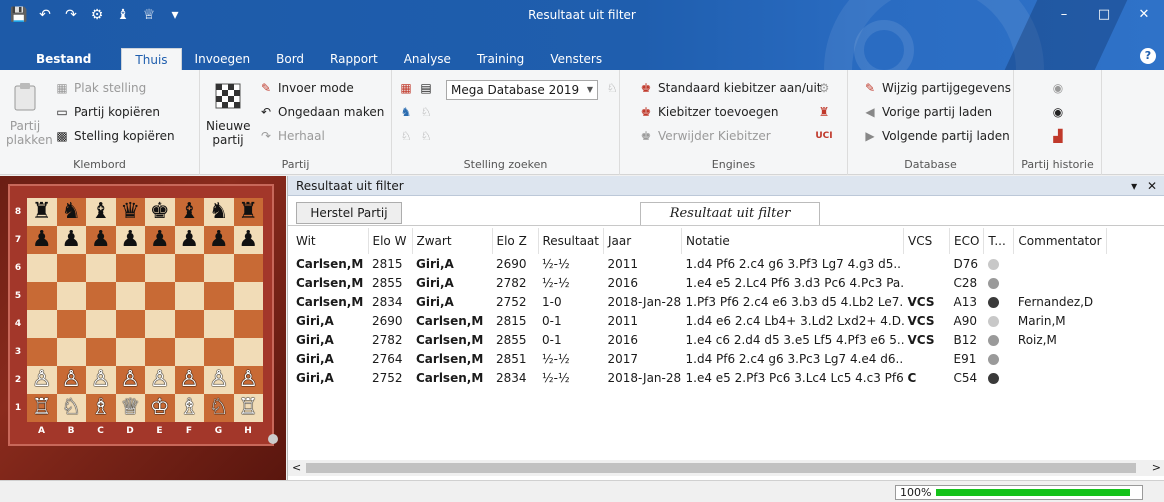 The height and width of the screenshot is (502, 1164). Describe the element at coordinates (612, 88) in the screenshot. I see `search-go-button: ♘` at that location.